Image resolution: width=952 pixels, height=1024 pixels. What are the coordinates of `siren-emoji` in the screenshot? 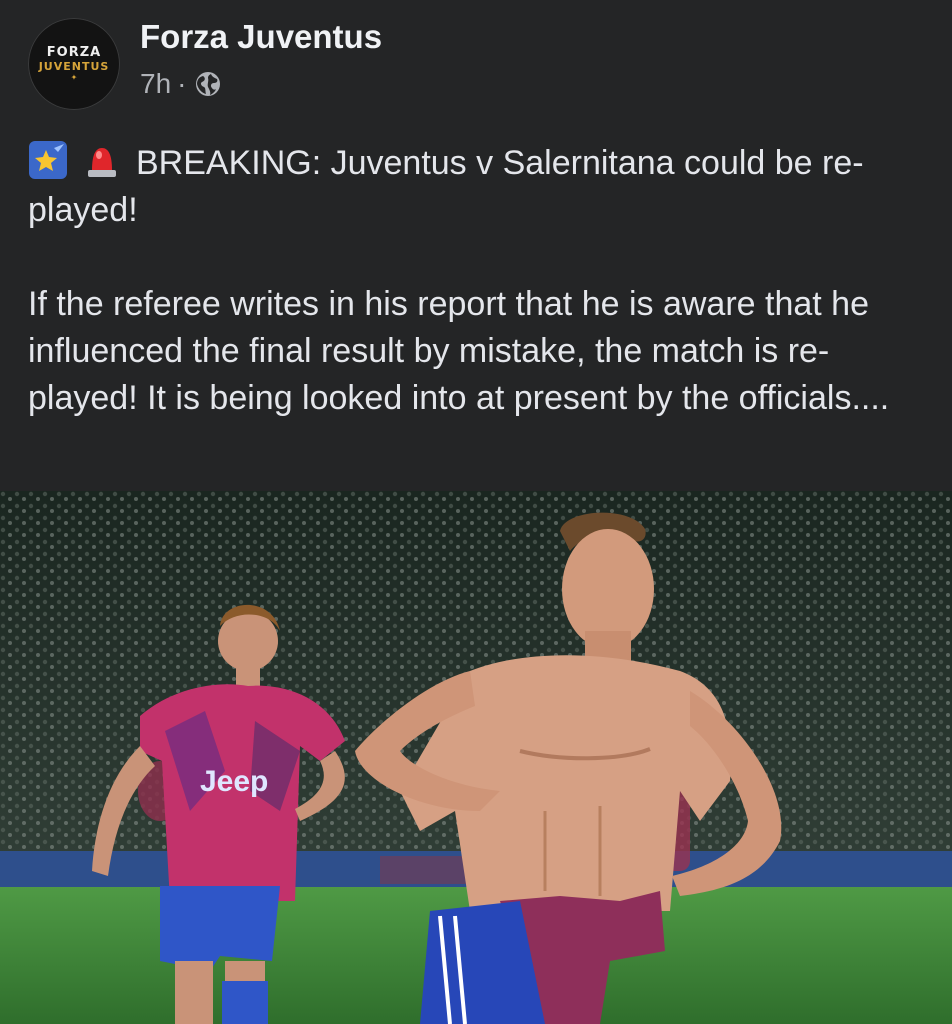 It's located at (102, 162).